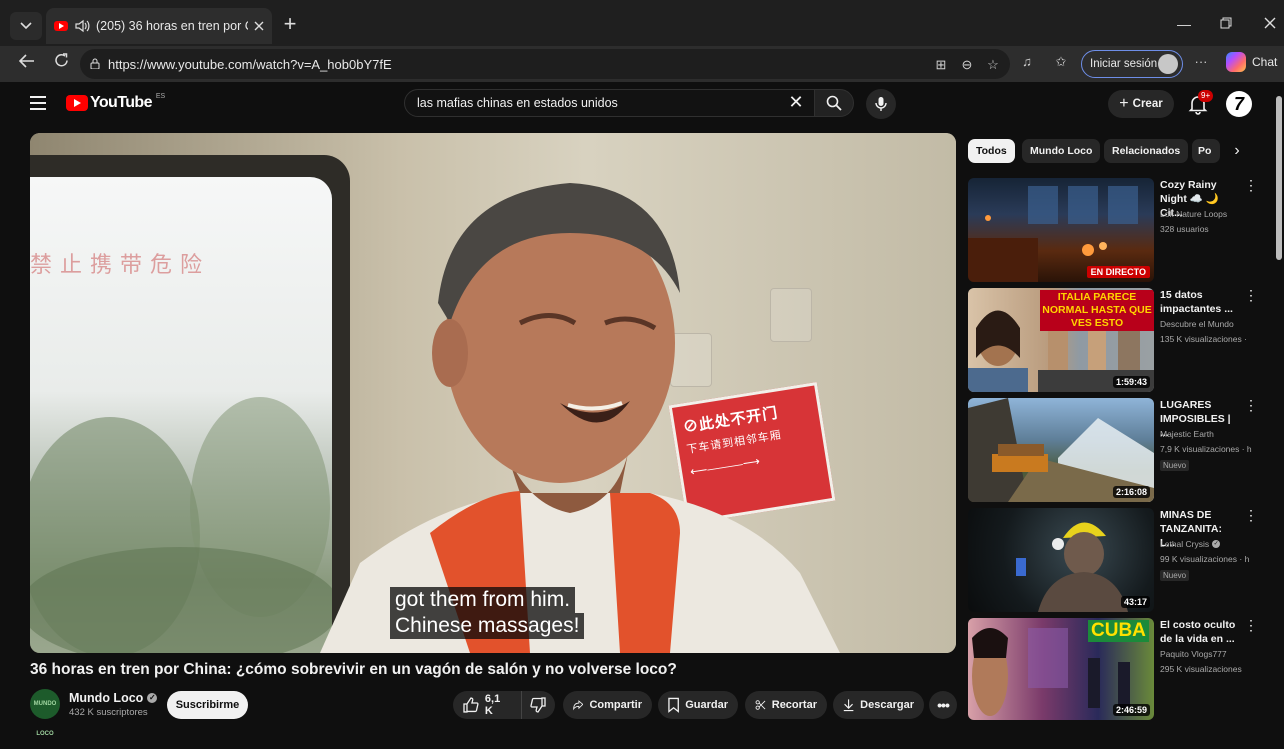 Image resolution: width=1284 pixels, height=749 pixels. What do you see at coordinates (1237, 151) in the screenshot?
I see `chevron-right-icon: ›` at bounding box center [1237, 151].